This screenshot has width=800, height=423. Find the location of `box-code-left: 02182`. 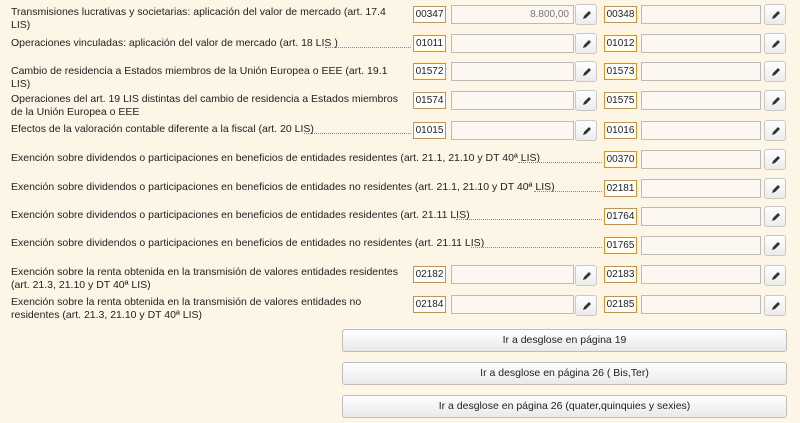

box-code-left: 02182 is located at coordinates (429, 274).